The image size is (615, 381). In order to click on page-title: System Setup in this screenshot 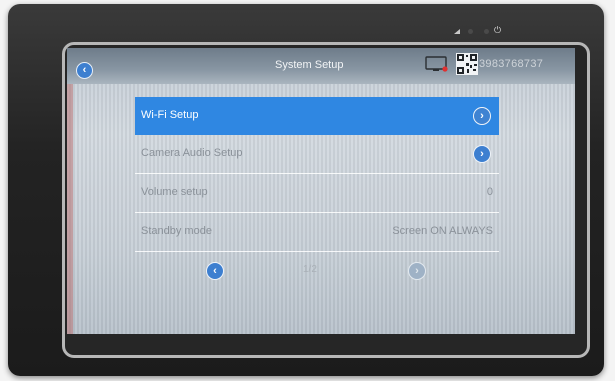, I will do `click(309, 65)`.